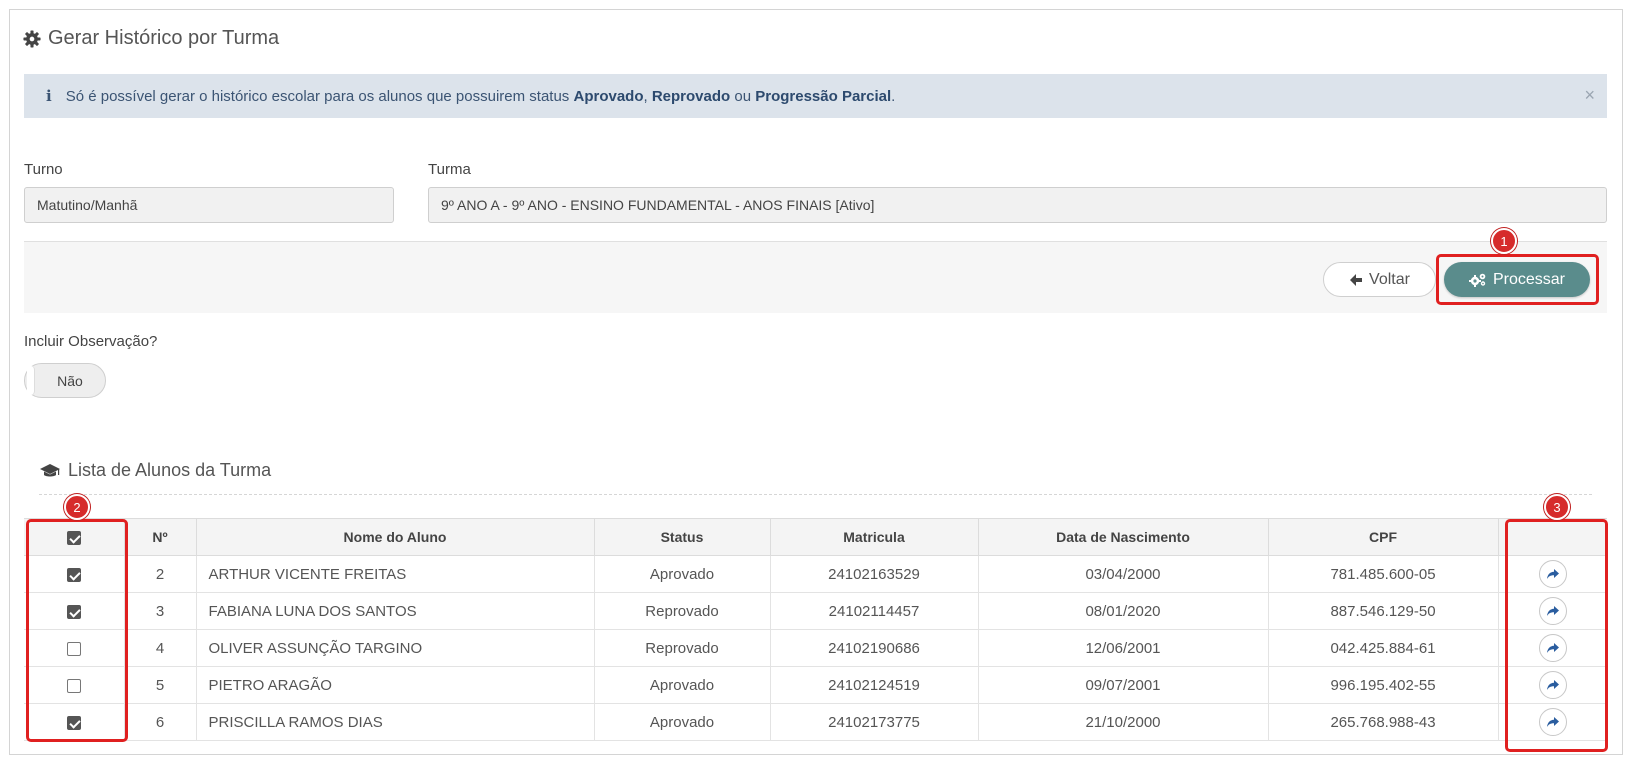  What do you see at coordinates (874, 685) in the screenshot?
I see `cell-matricula: 24102124519` at bounding box center [874, 685].